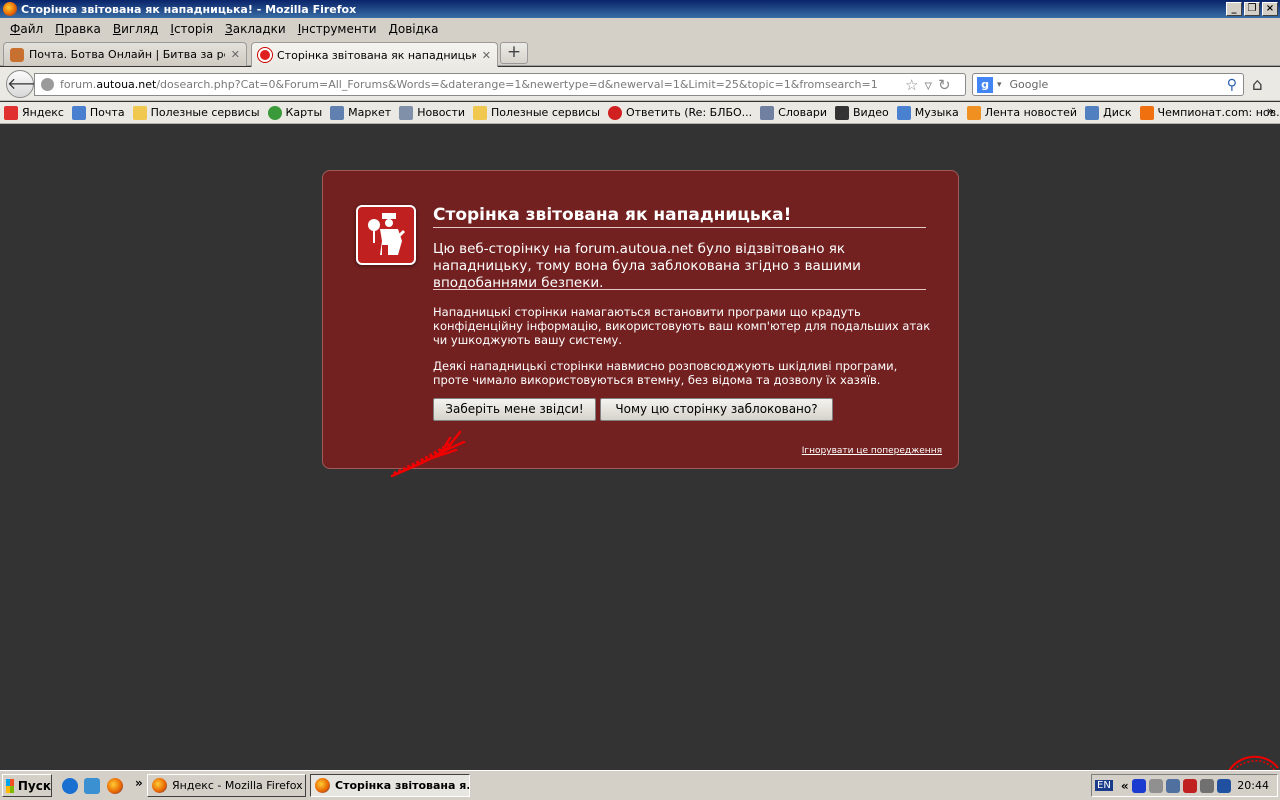  Describe the element at coordinates (1253, 785) in the screenshot. I see `clock: 20:44` at that location.